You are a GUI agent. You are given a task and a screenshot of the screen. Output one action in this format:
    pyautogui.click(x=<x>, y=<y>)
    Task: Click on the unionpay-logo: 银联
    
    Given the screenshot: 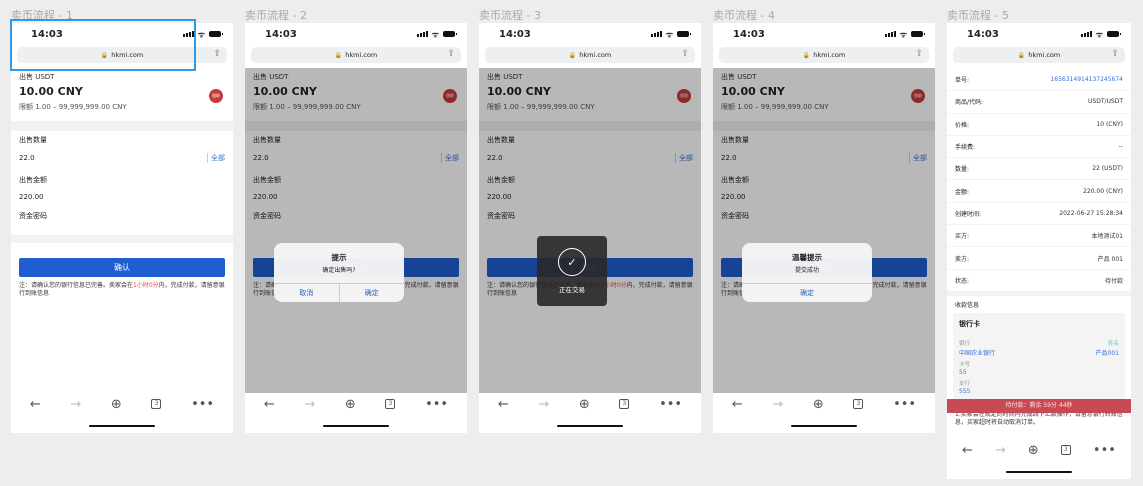 What is the action you would take?
    pyautogui.click(x=216, y=96)
    